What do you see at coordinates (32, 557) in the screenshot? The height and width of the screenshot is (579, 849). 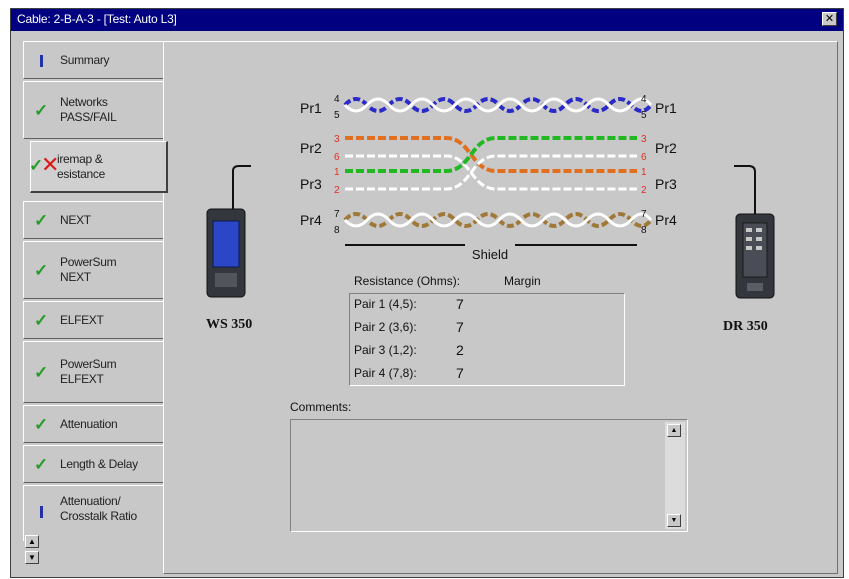 I see `tab-scroll-down-button: ▼` at bounding box center [32, 557].